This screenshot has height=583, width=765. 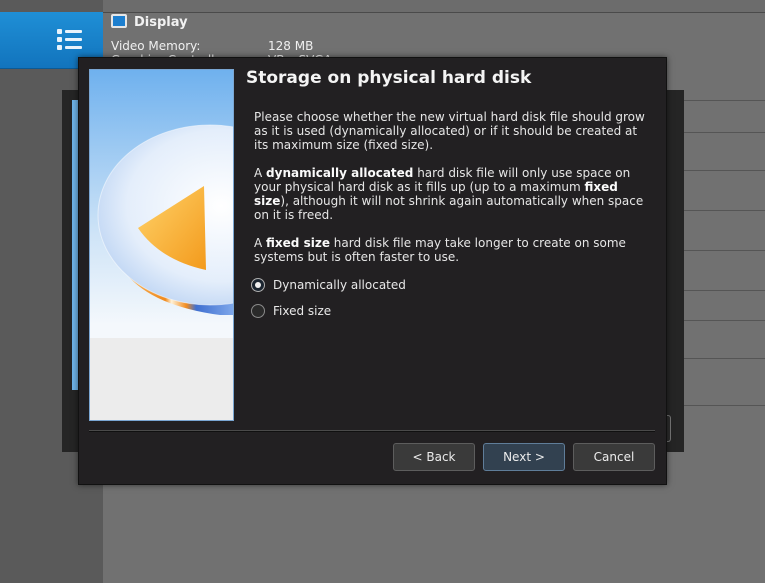 I want to click on dynamically-allocated-option: Dynamically allocated, so click(x=328, y=285).